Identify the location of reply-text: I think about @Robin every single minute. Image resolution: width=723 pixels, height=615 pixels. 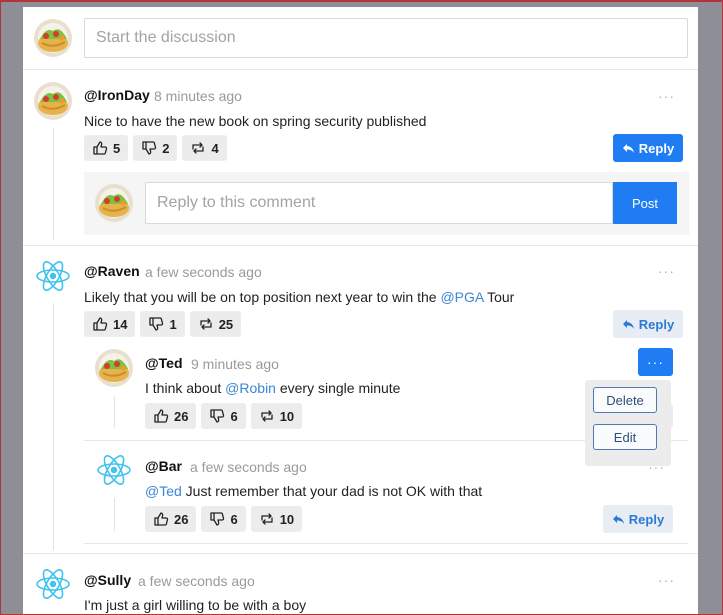
(272, 388).